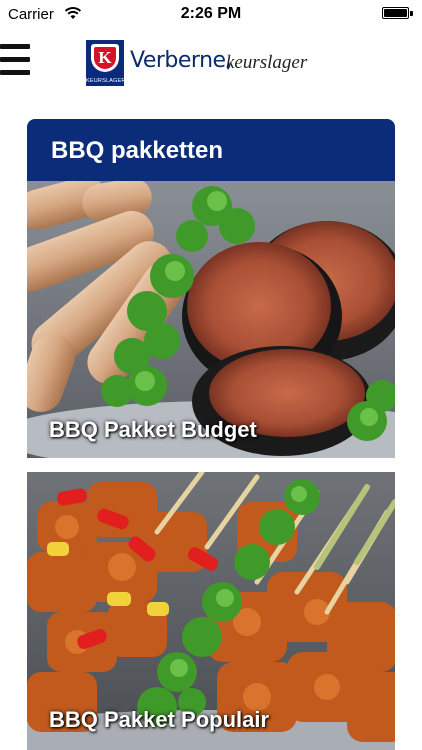 The width and height of the screenshot is (422, 750). I want to click on section-header: BBQ pakketten, so click(211, 150).